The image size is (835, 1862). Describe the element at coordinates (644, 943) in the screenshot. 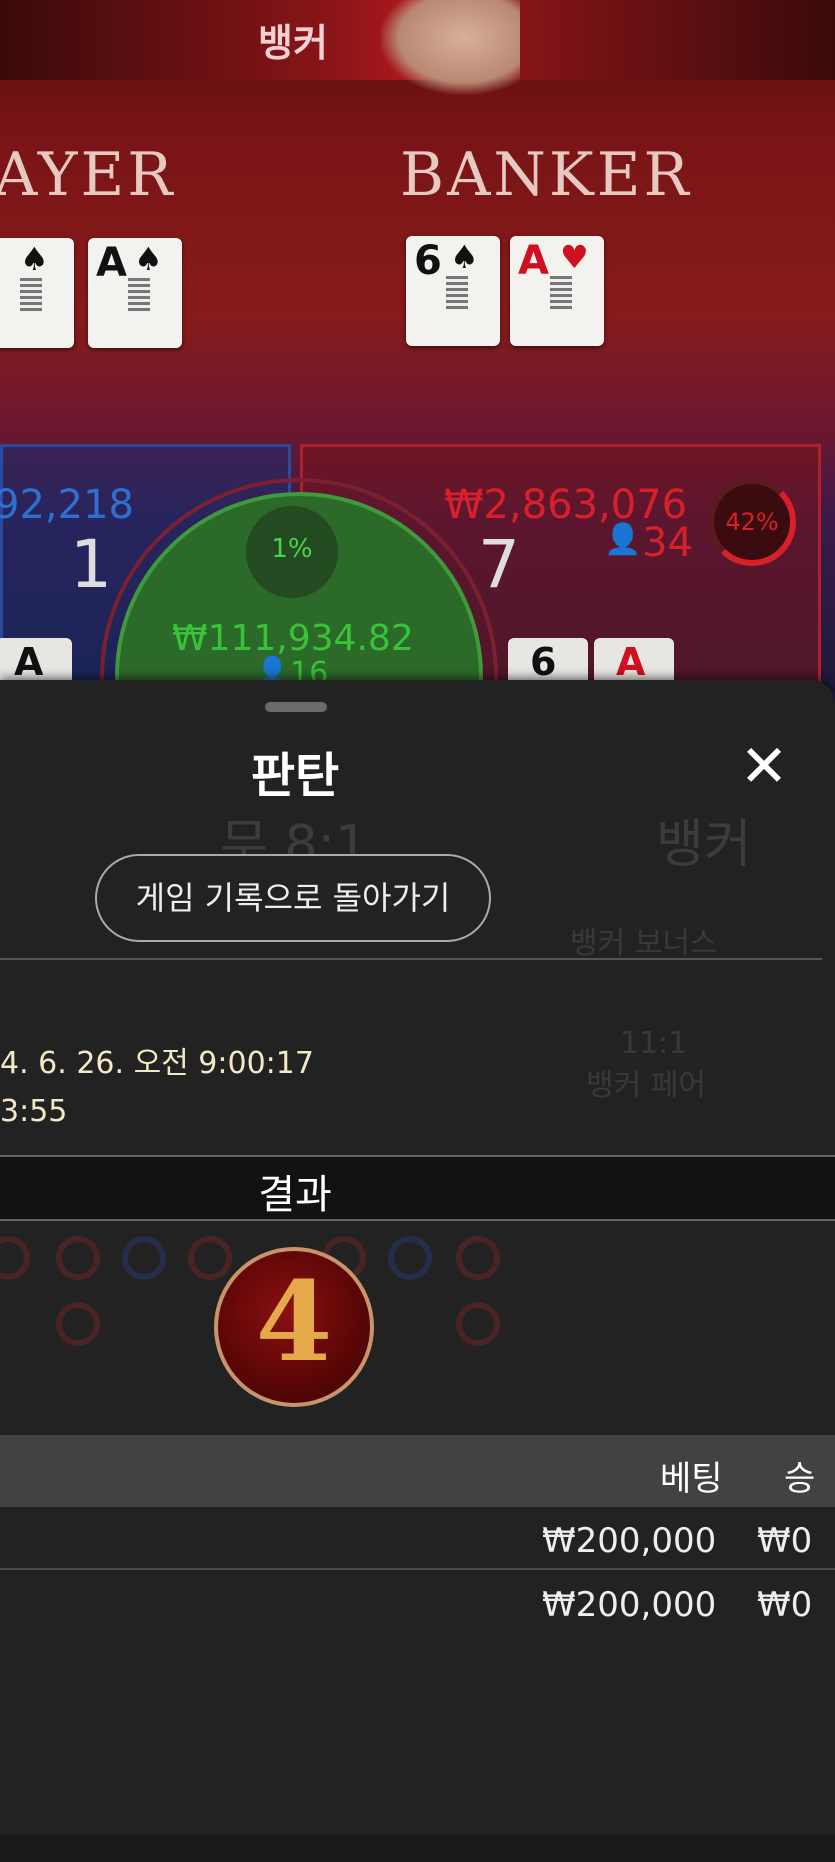

I see `ghost-banker-bonus: 뱅커 보너스` at that location.